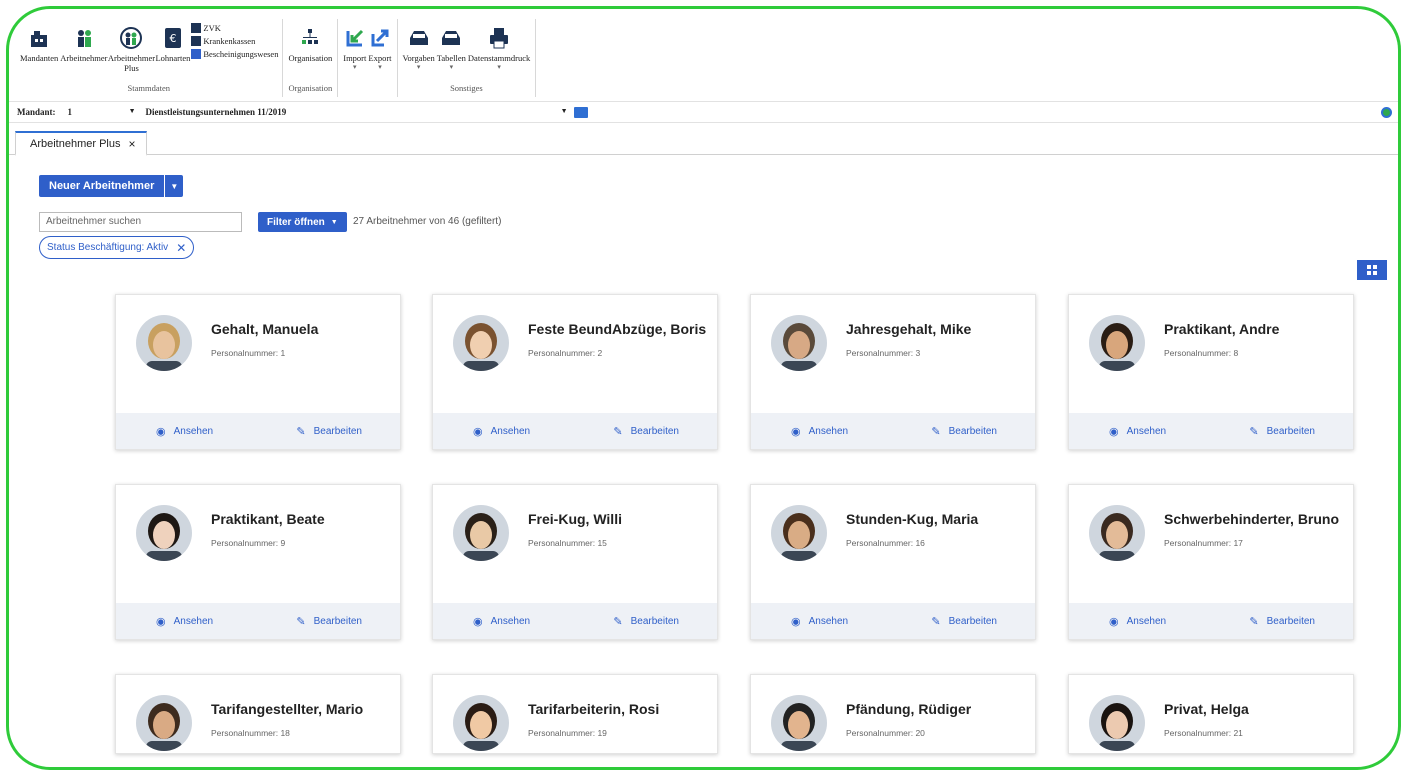 The height and width of the screenshot is (776, 1407). What do you see at coordinates (265, 329) in the screenshot?
I see `employee-name: Gehalt, Manuela` at bounding box center [265, 329].